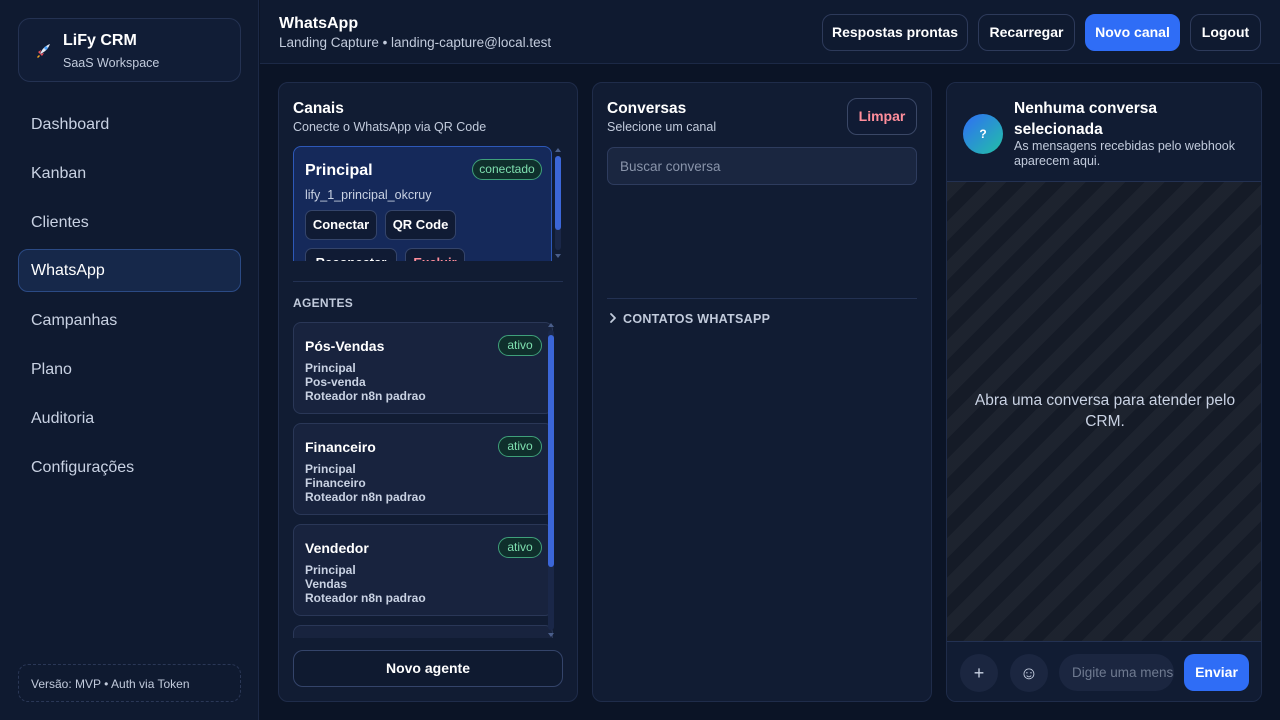 Image resolution: width=1280 pixels, height=720 pixels. I want to click on channel-scrollbar, so click(558, 203).